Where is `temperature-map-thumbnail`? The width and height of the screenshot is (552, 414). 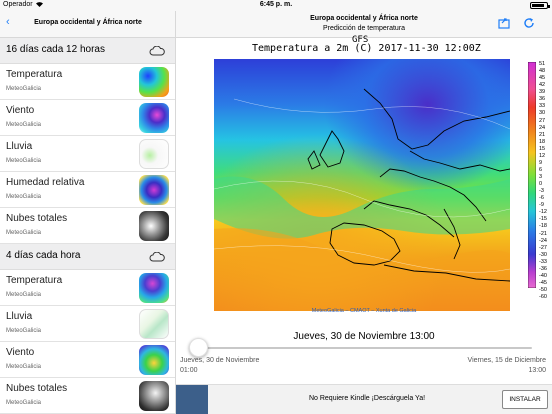
temperature-map-thumbnail is located at coordinates (154, 288).